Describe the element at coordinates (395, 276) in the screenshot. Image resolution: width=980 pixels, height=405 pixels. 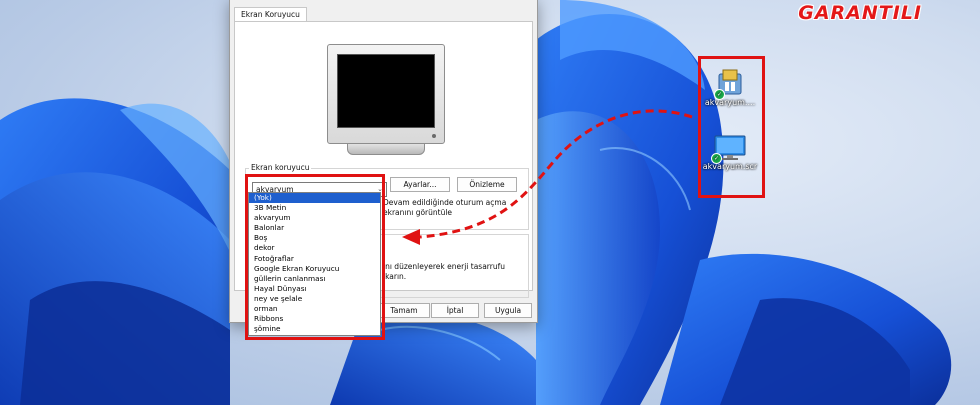
I see `energy-text-line2: ıkarın.` at that location.